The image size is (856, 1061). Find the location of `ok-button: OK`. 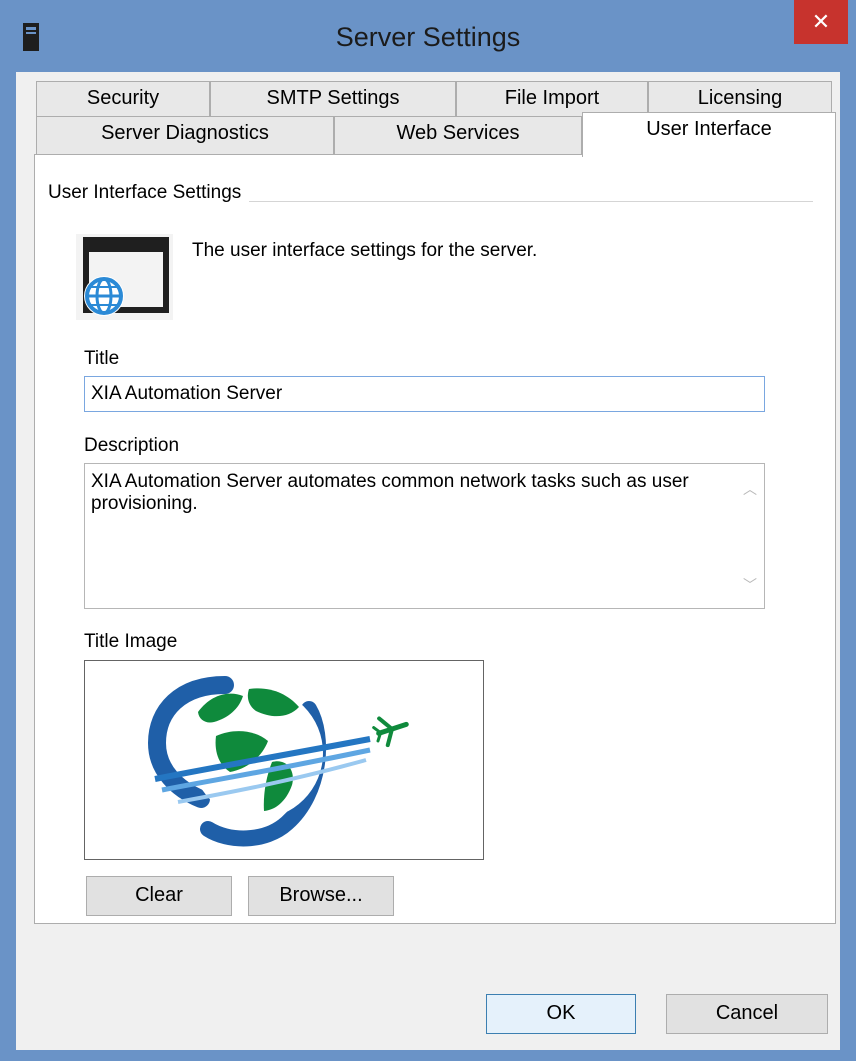

ok-button: OK is located at coordinates (561, 1014).